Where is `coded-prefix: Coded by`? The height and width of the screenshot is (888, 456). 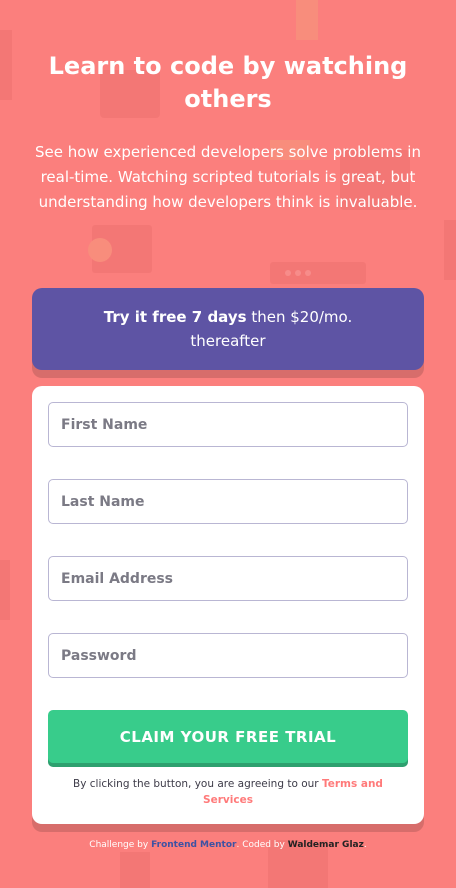 coded-prefix: Coded by is located at coordinates (263, 845).